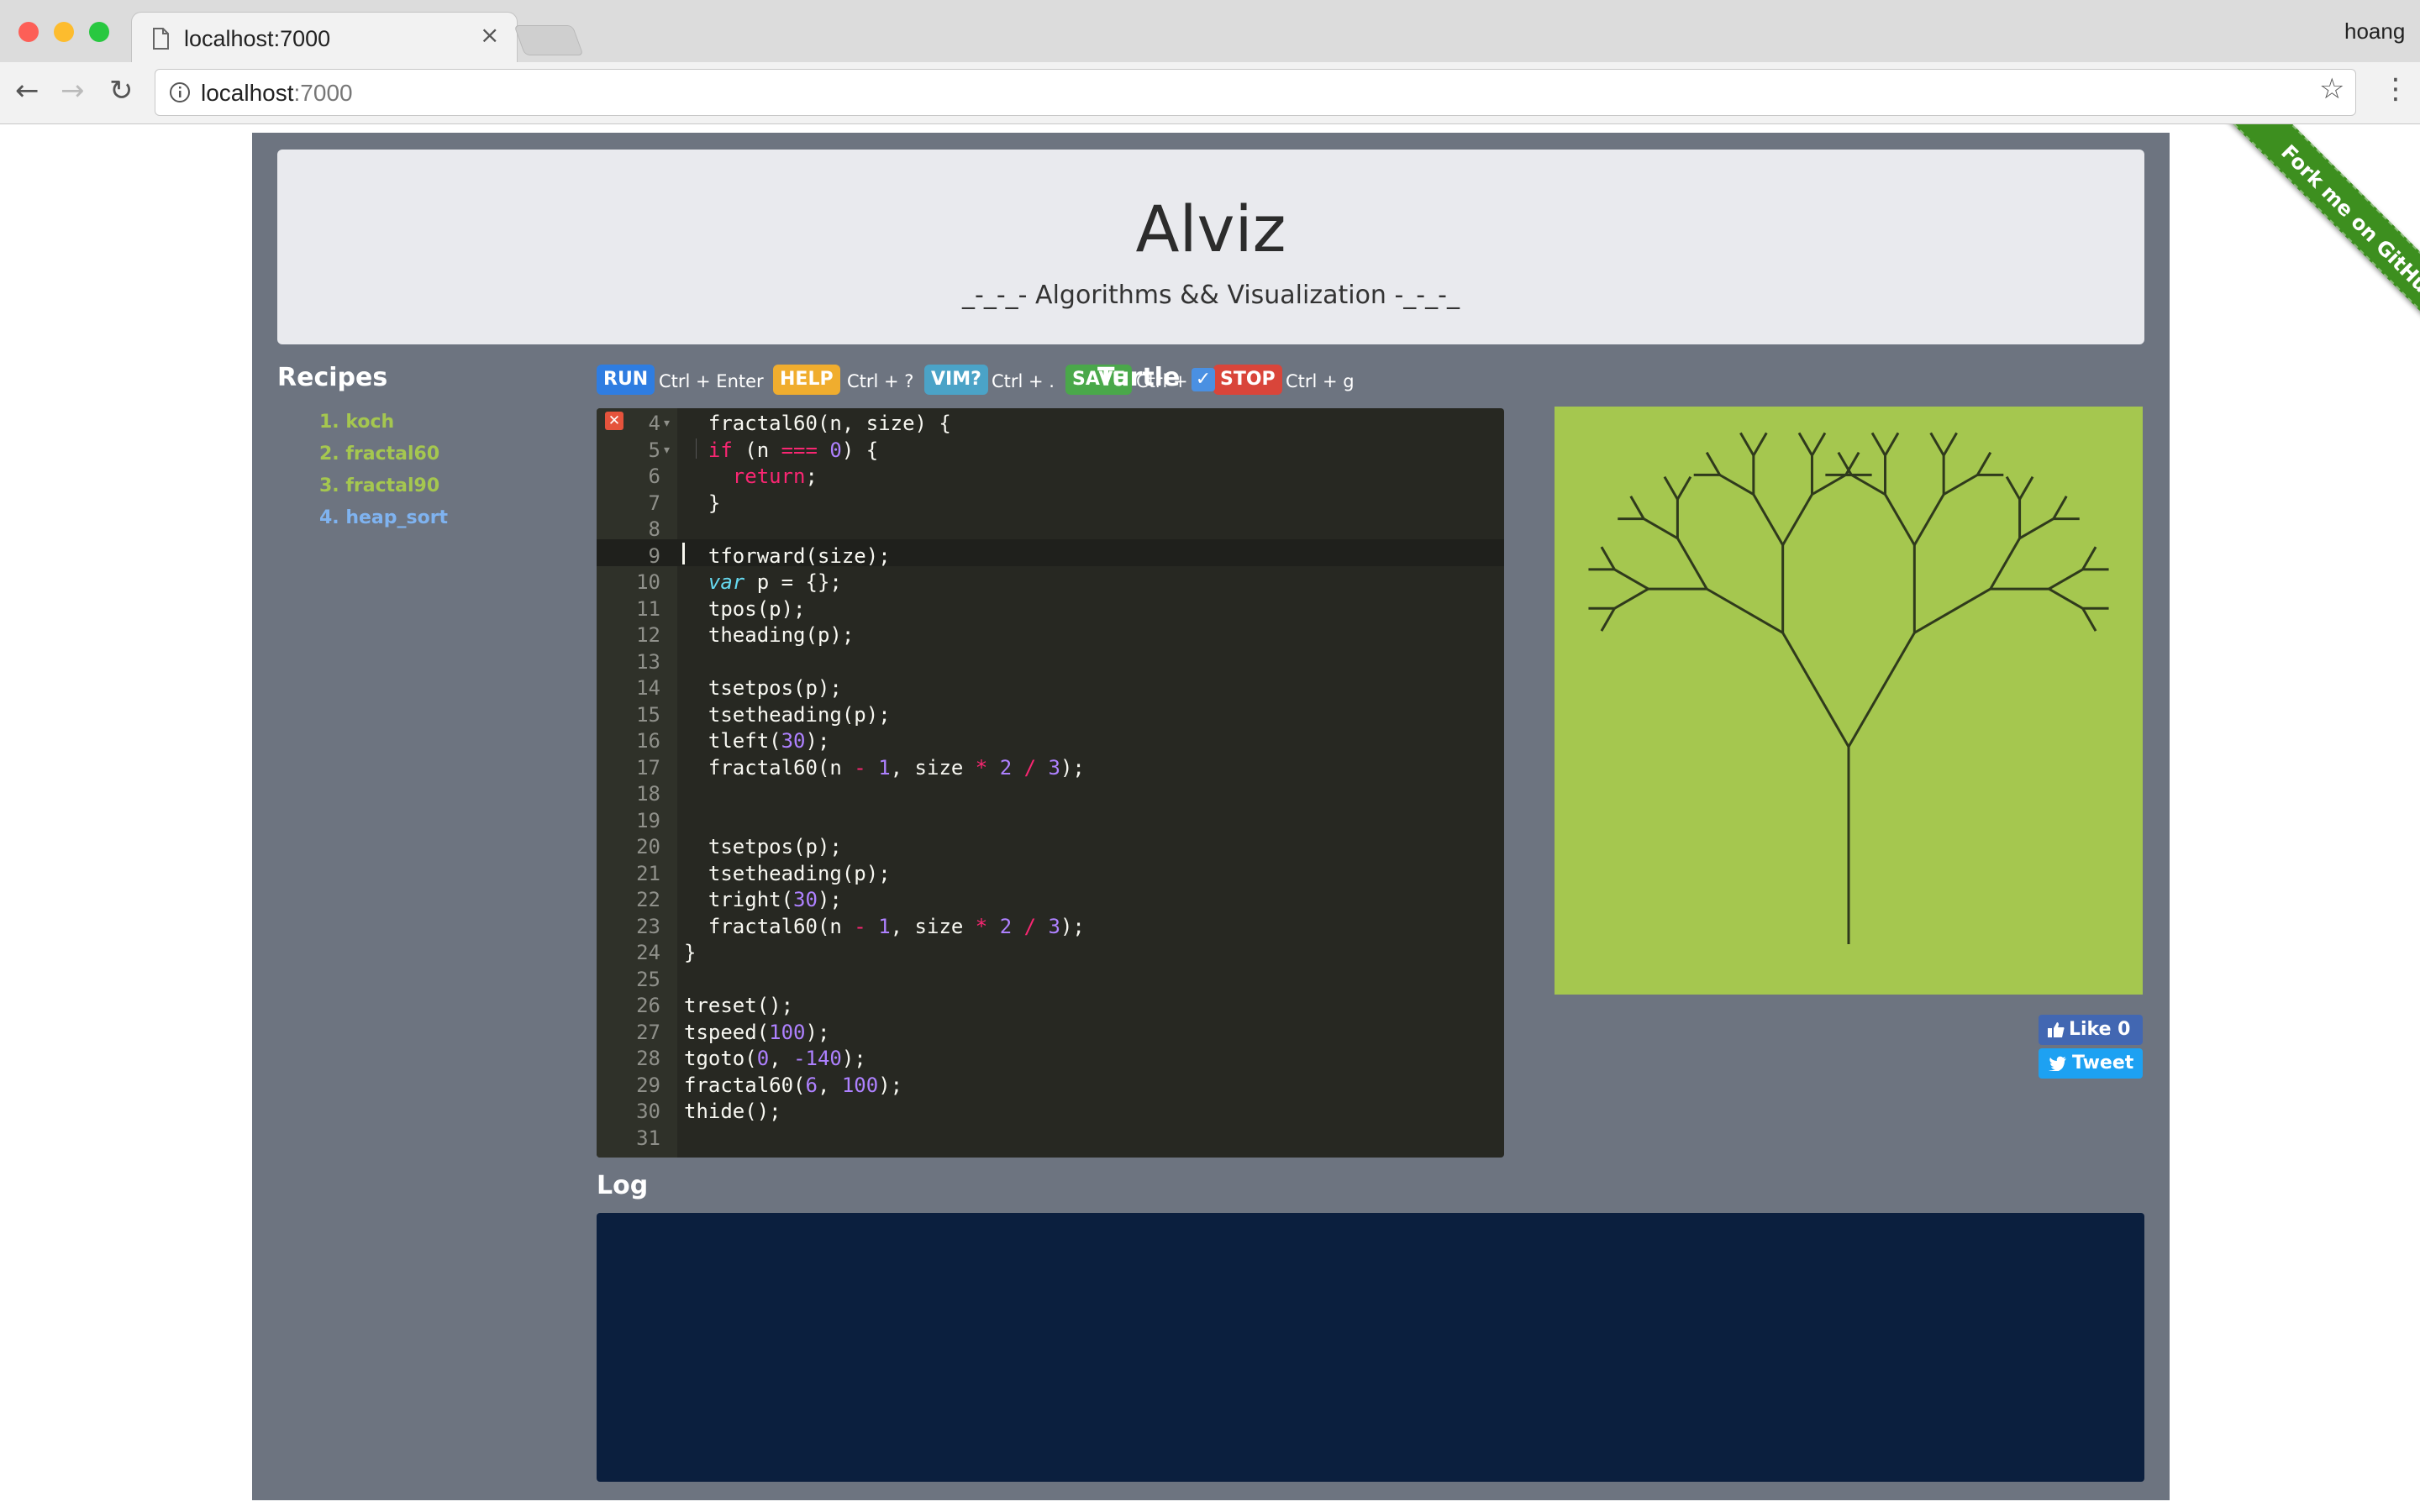 The width and height of the screenshot is (2420, 1512). I want to click on code-line: 8, so click(1050, 529).